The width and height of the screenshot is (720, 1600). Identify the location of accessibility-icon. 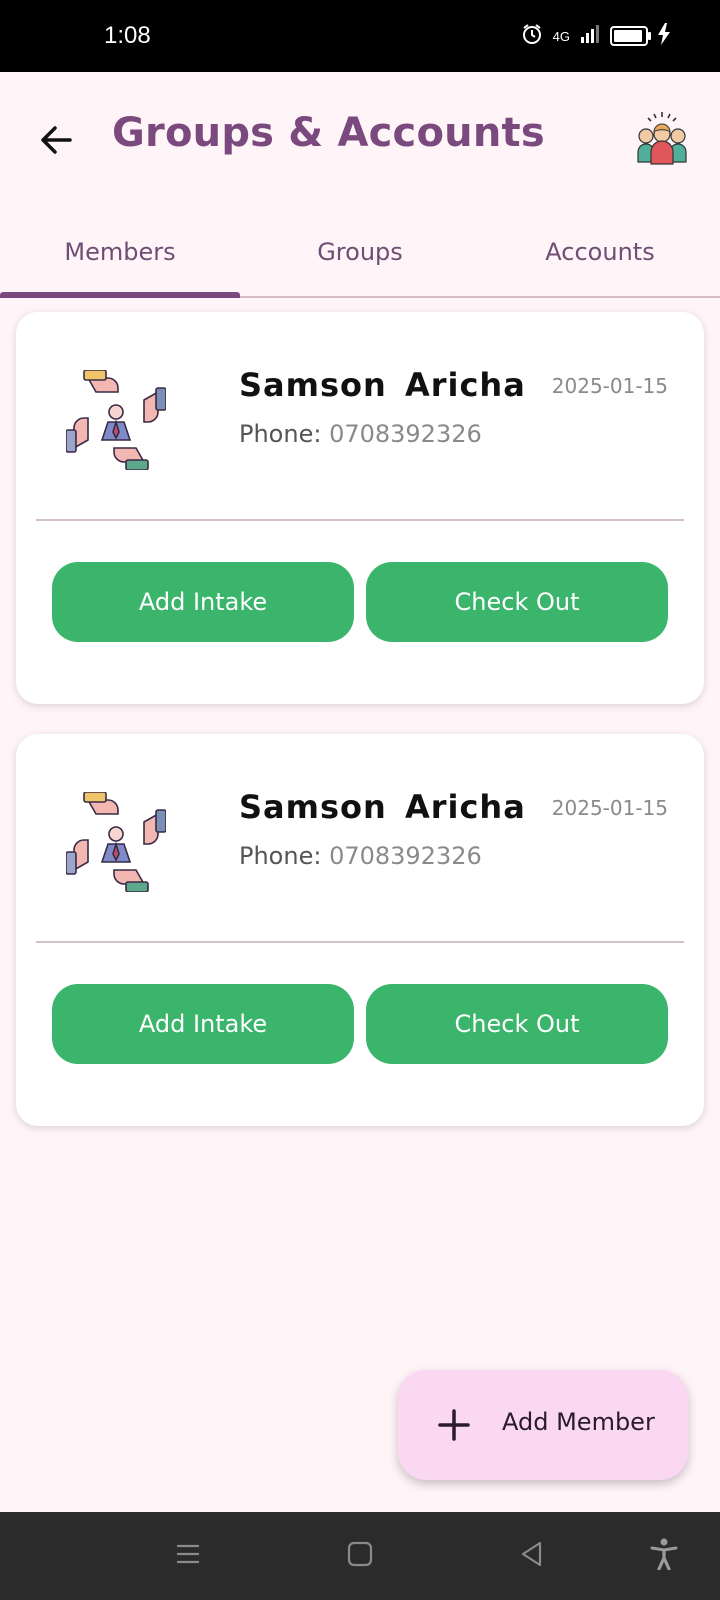
(664, 1556).